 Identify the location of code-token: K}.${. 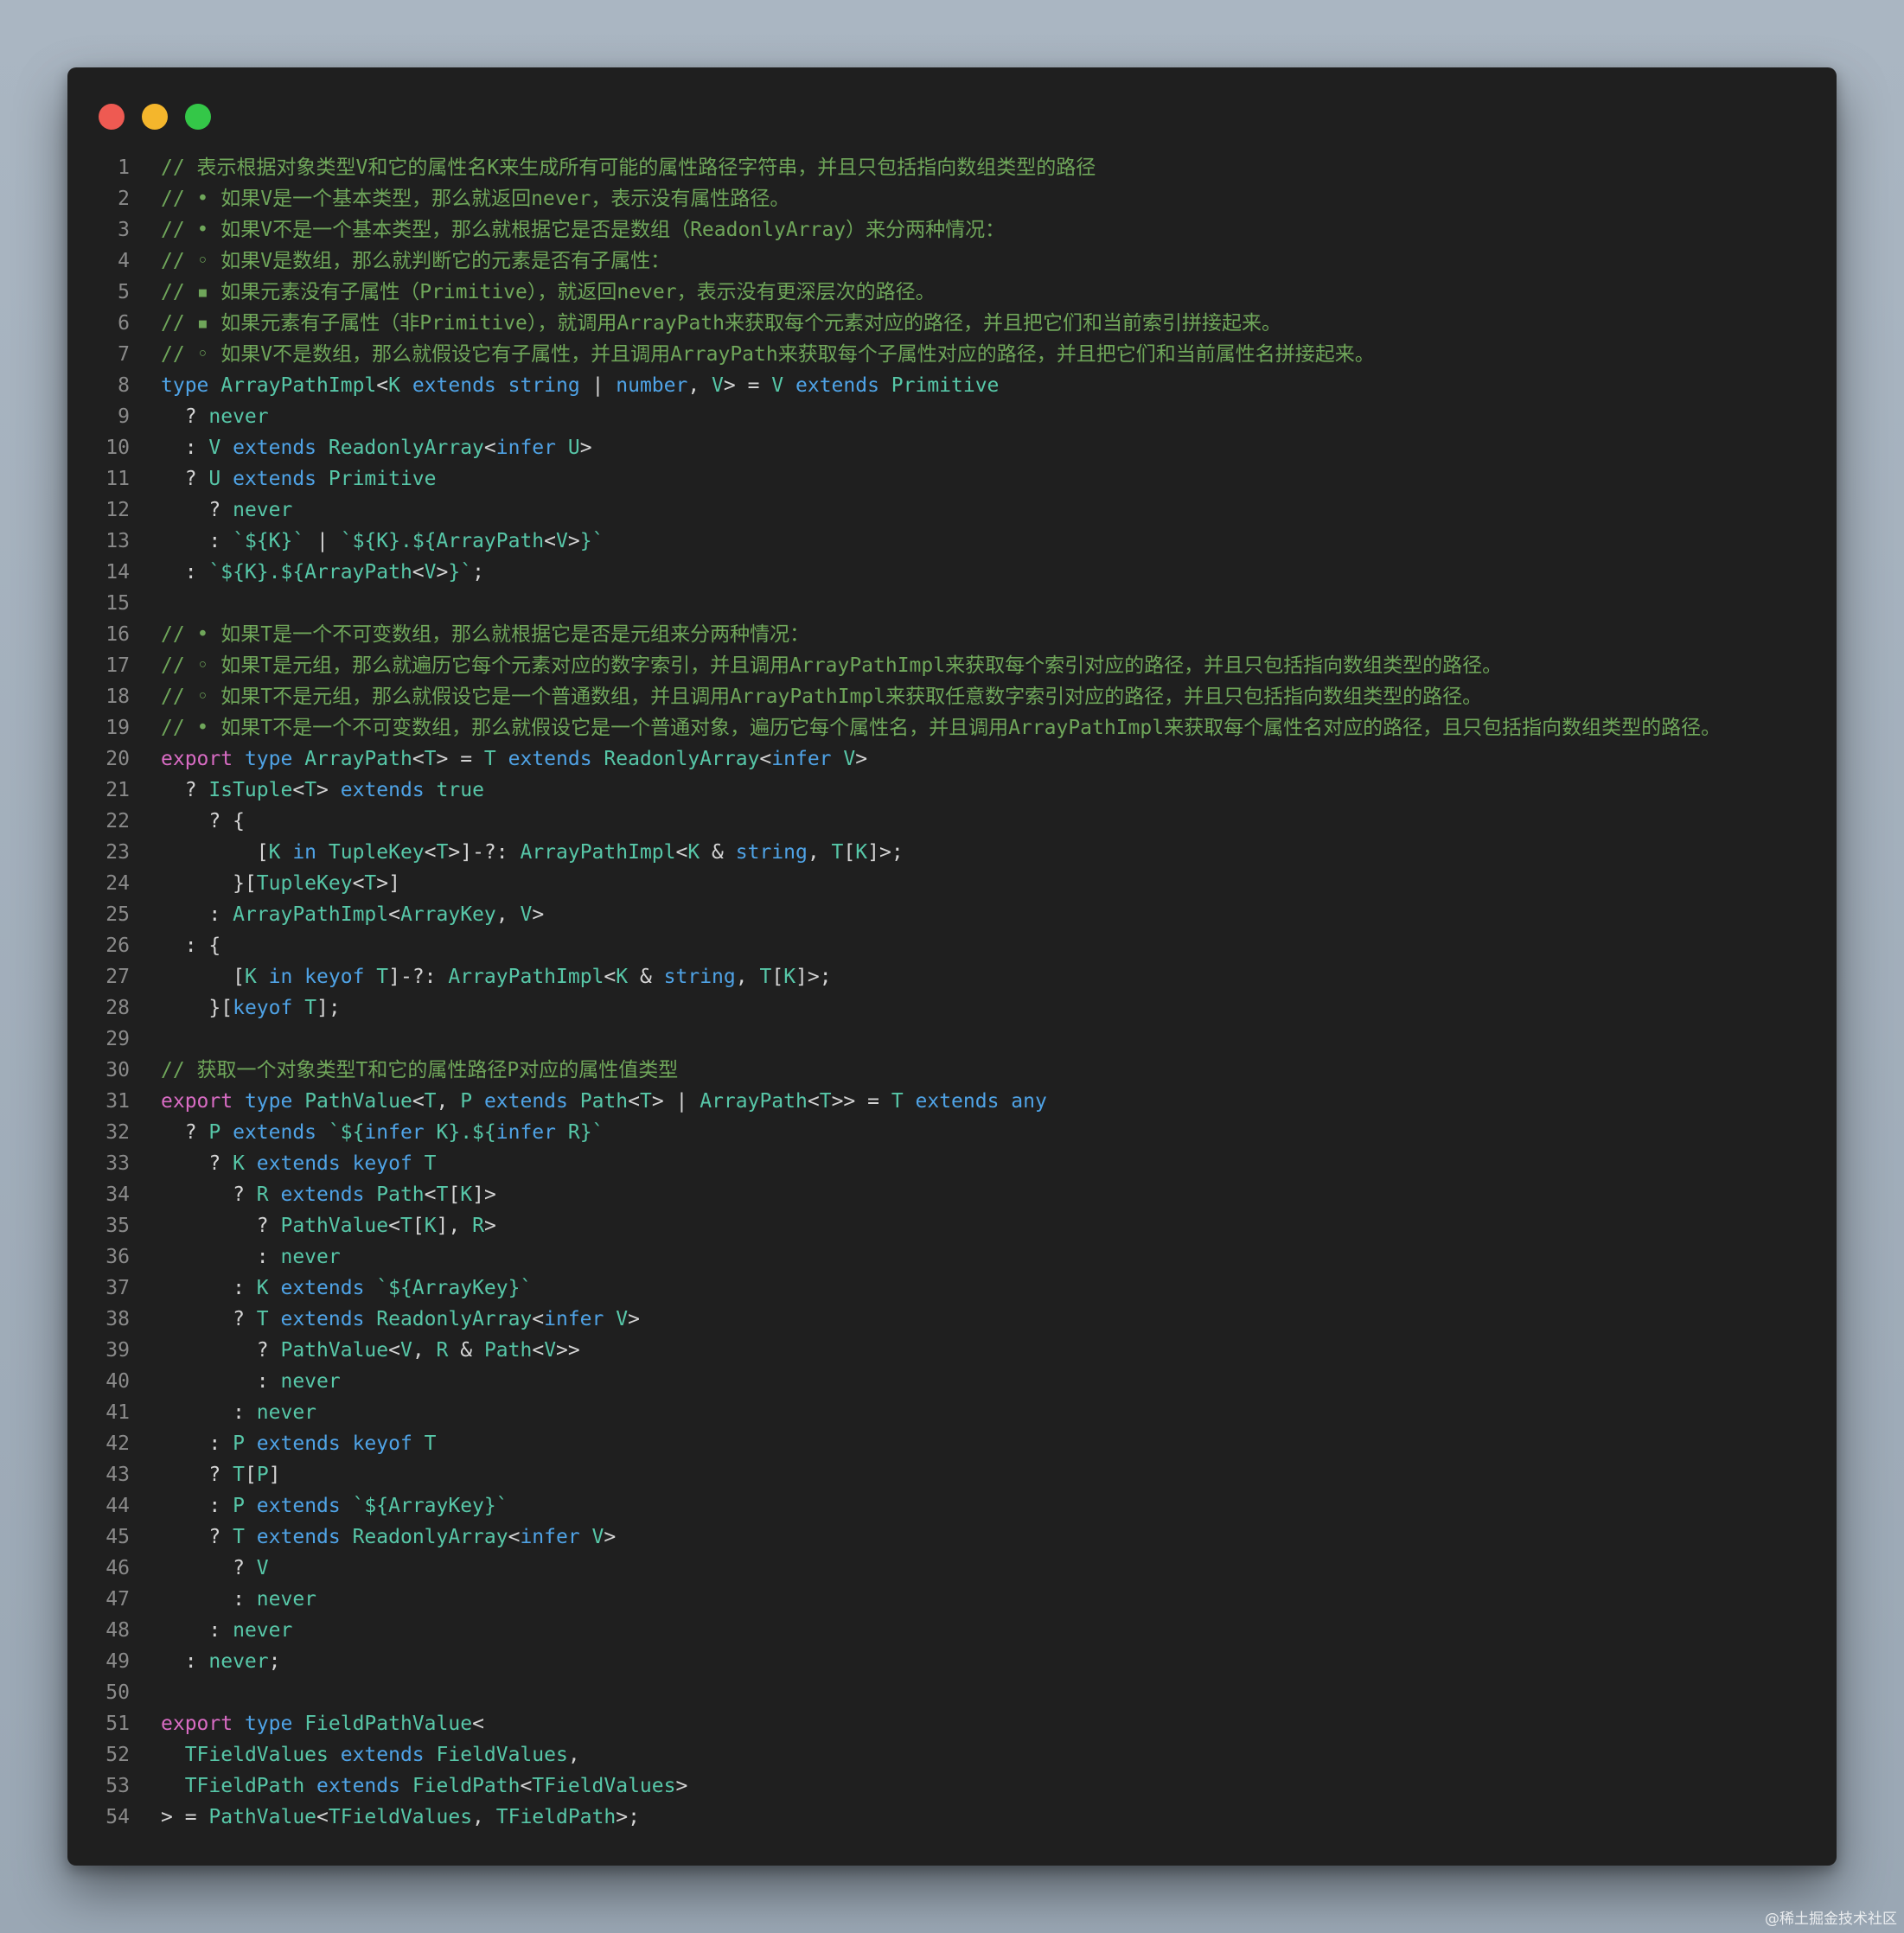
(466, 1132).